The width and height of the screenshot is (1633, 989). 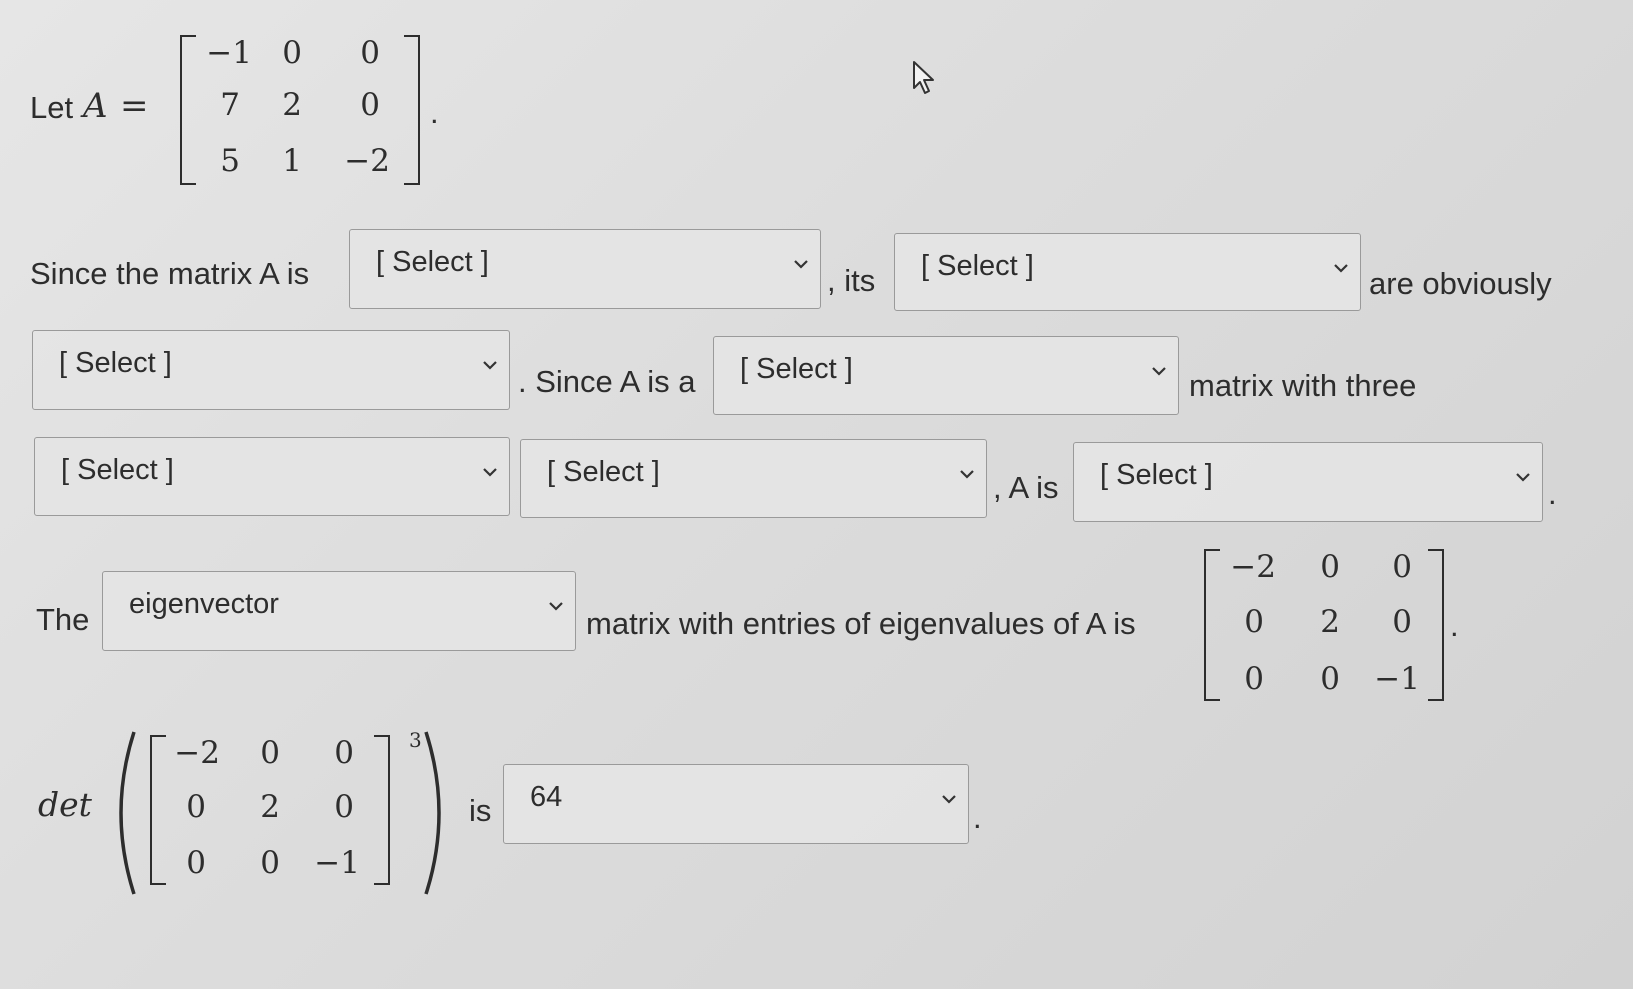 What do you see at coordinates (63, 619) in the screenshot?
I see `sentence-text: The` at bounding box center [63, 619].